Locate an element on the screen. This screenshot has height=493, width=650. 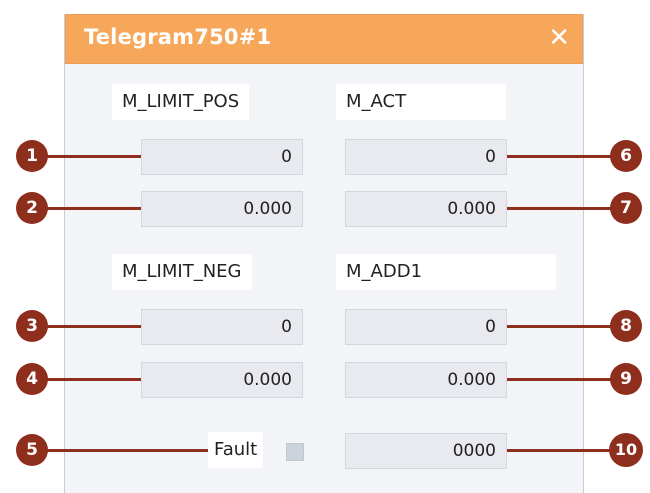
callout-10: 10 is located at coordinates (626, 450).